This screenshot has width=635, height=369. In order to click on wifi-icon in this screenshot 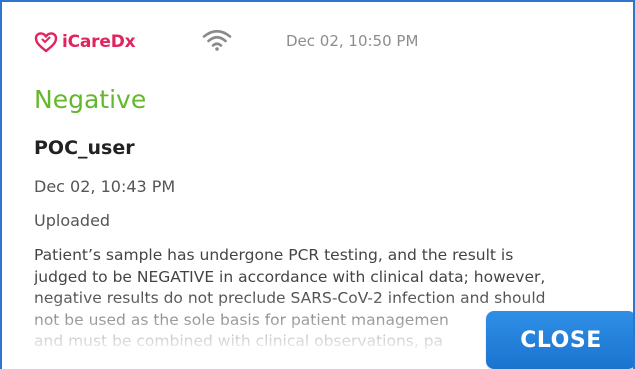, I will do `click(217, 40)`.